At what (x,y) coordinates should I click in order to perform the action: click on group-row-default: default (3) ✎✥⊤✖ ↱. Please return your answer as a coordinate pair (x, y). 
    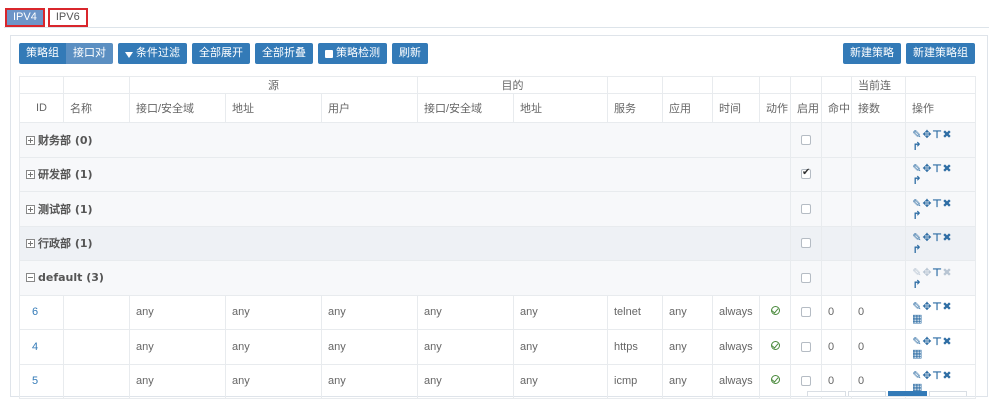
    Looking at the image, I should click on (497, 278).